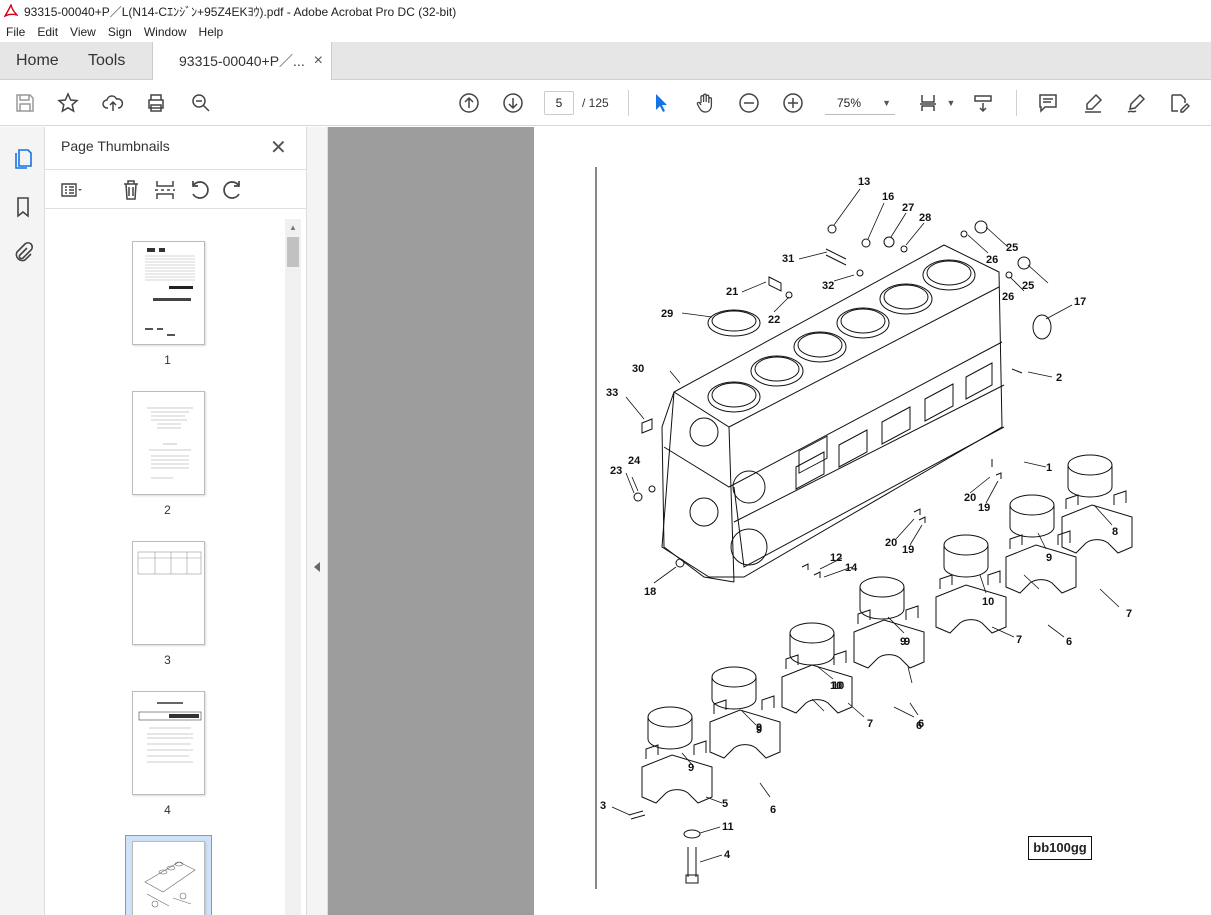  I want to click on bookmark-star-button, so click(68, 103).